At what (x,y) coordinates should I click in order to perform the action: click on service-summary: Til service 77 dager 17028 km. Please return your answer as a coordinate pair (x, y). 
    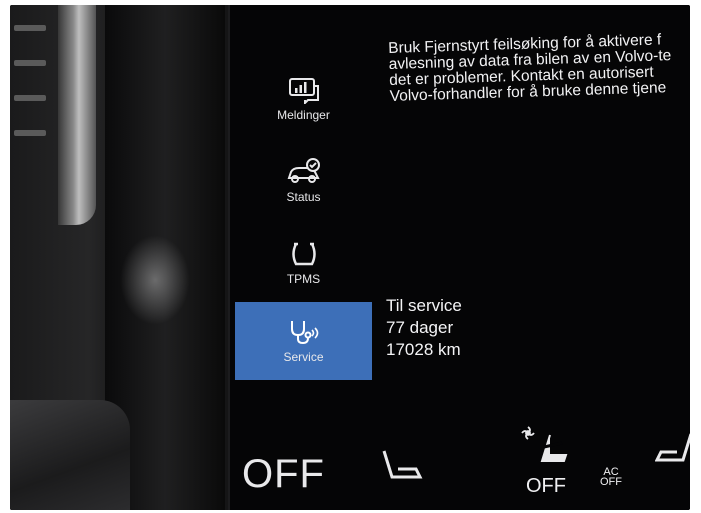
    Looking at the image, I should click on (424, 328).